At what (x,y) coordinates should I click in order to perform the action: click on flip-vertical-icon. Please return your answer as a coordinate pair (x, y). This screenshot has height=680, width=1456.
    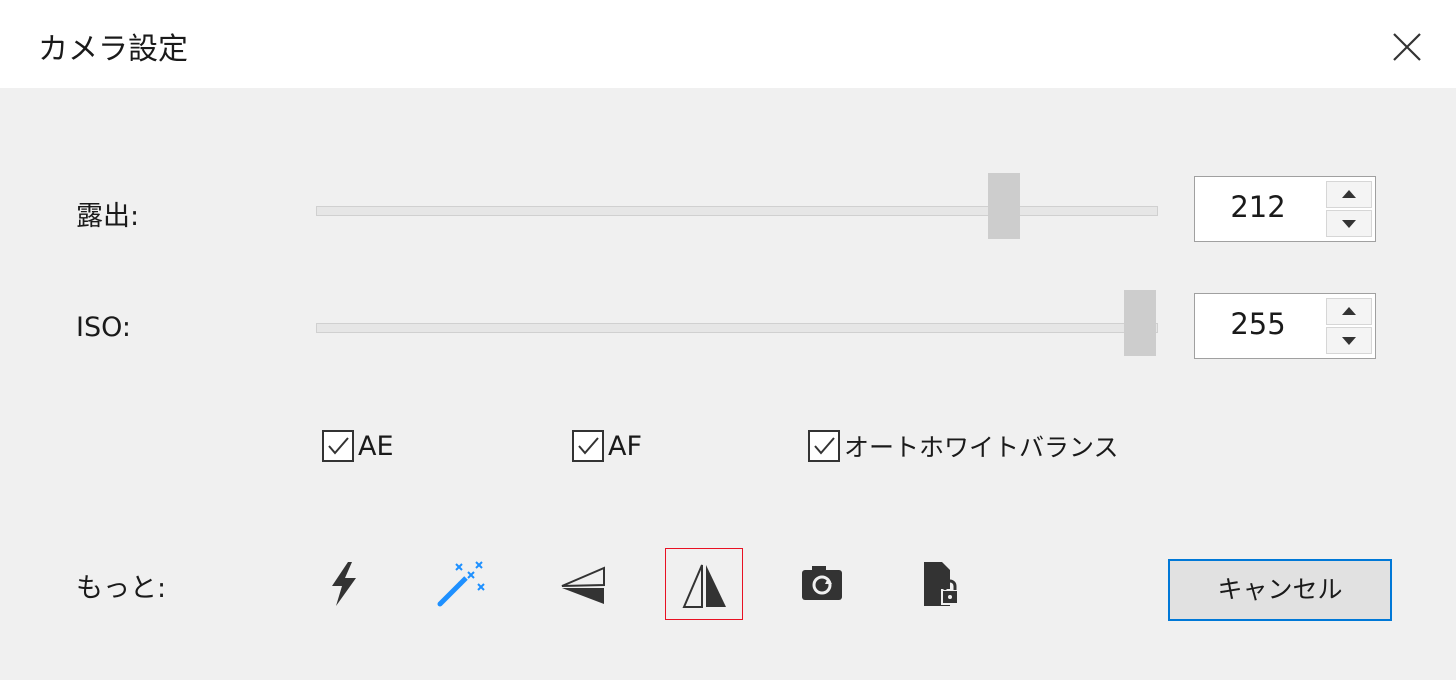
    Looking at the image, I should click on (583, 585).